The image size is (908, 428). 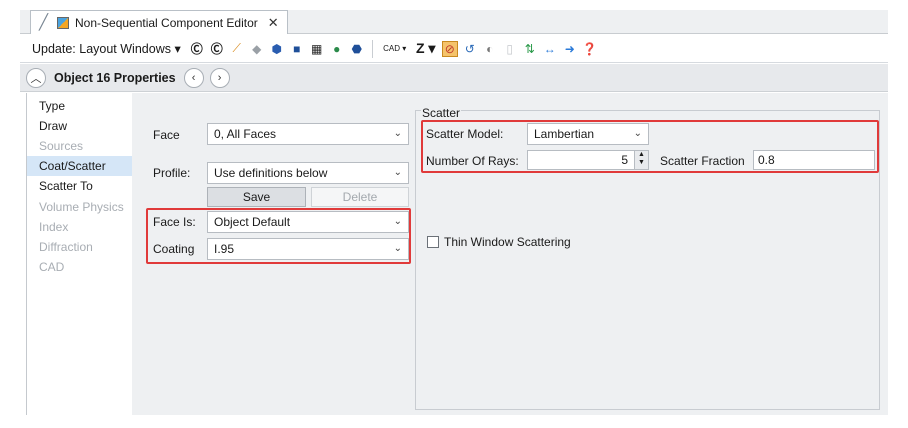 What do you see at coordinates (372, 48) in the screenshot?
I see `toolbar-separator` at bounding box center [372, 48].